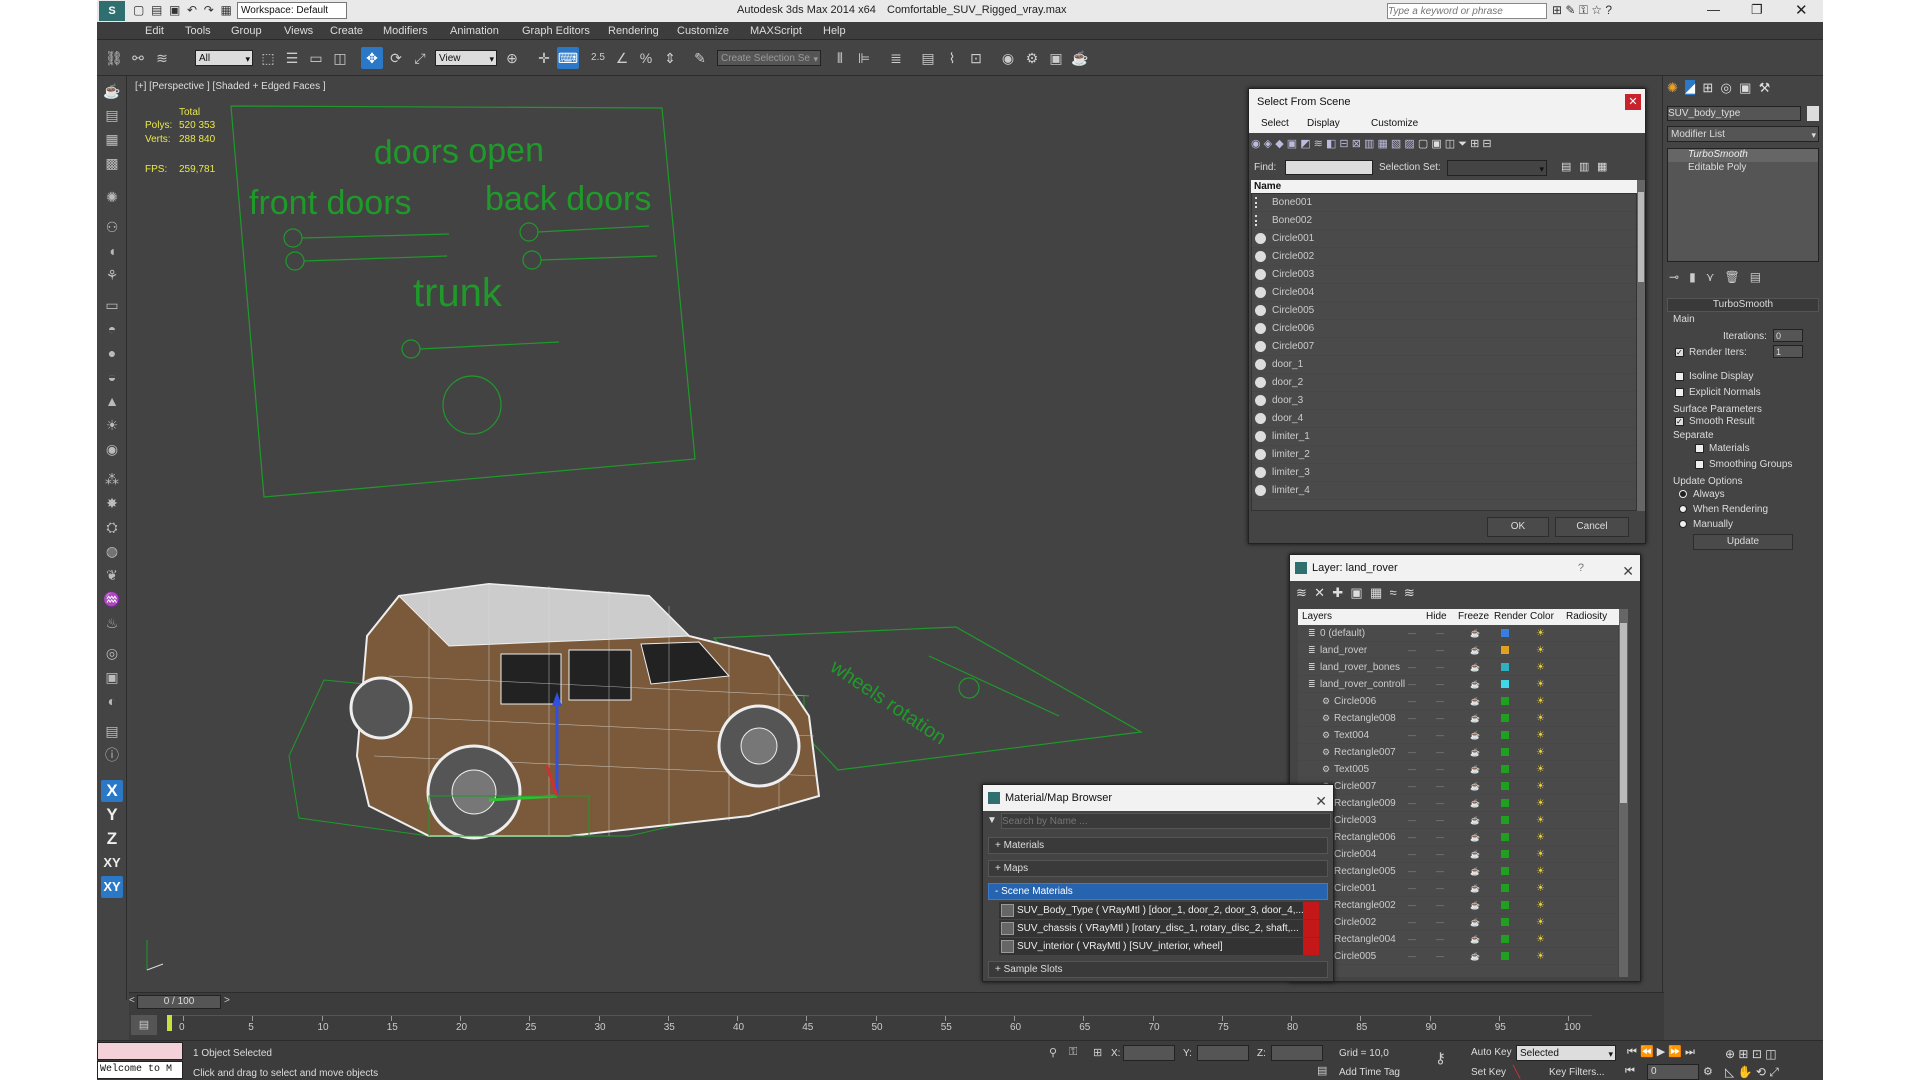 The width and height of the screenshot is (1920, 1080). I want to click on zoom-extents-icon: ⊡, so click(1757, 1054).